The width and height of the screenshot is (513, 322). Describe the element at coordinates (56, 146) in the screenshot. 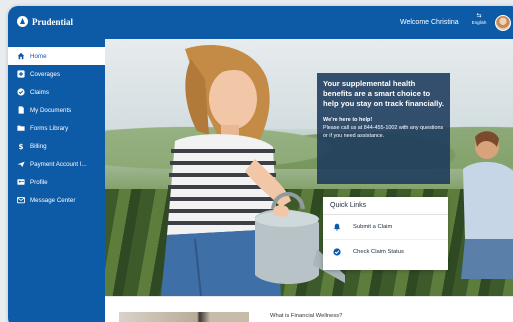

I see `sidebar-item-billing: $ Billing` at that location.